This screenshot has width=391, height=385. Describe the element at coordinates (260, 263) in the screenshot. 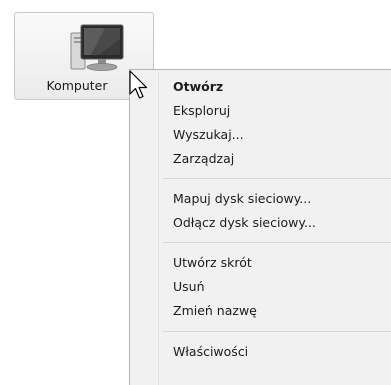

I see `menu-item-create-shortcut: Utwórz skrót` at that location.